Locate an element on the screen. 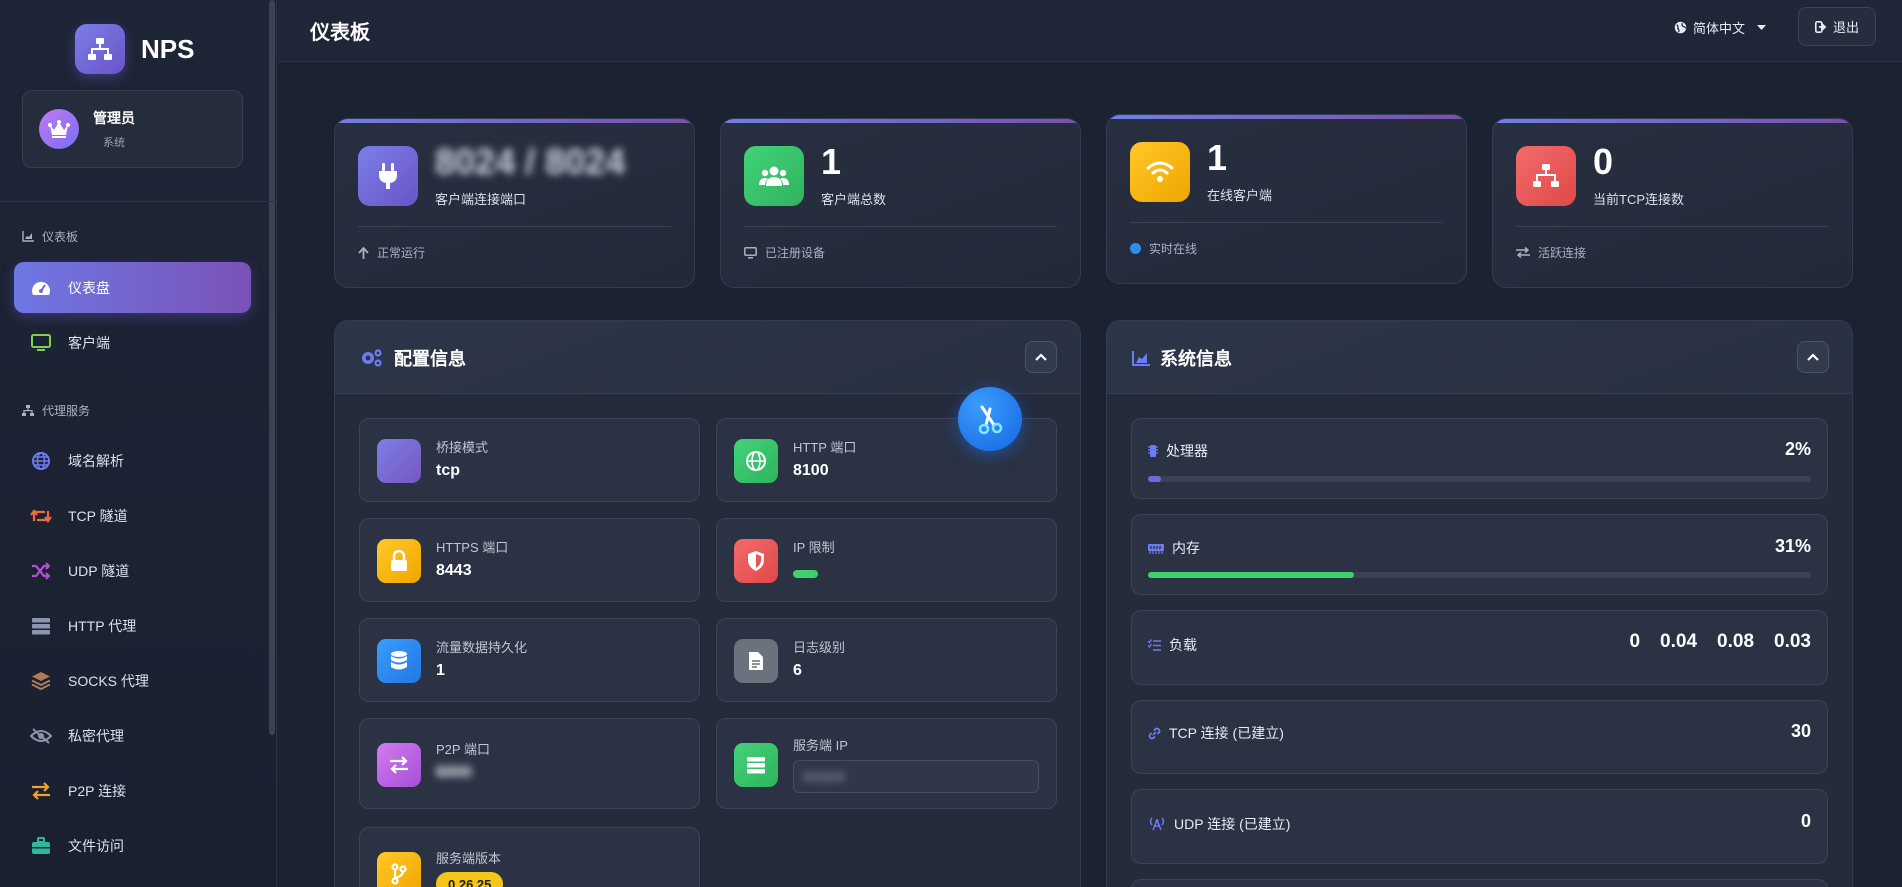 This screenshot has width=1902, height=887. load-value: 0.08 is located at coordinates (1736, 641).